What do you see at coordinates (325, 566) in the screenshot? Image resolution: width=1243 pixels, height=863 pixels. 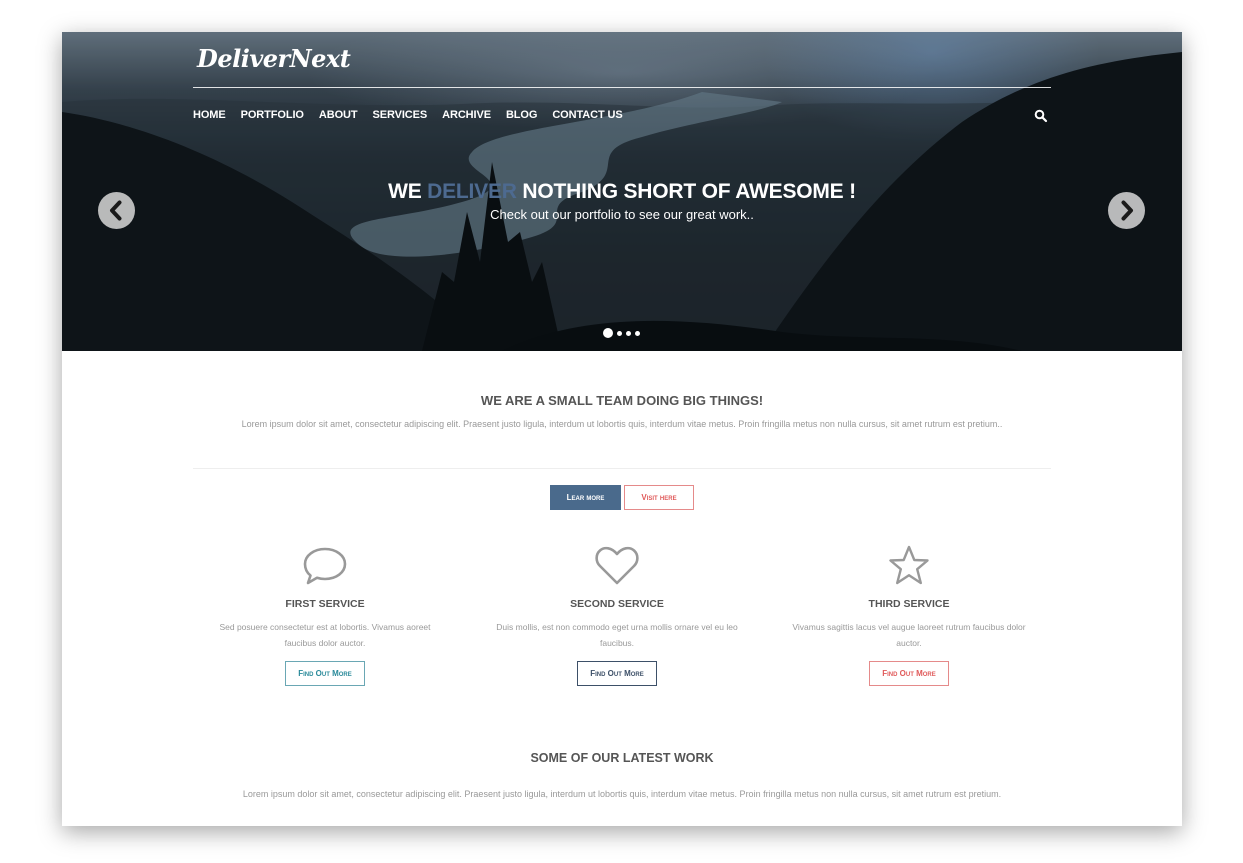 I see `speech-bubble-icon` at bounding box center [325, 566].